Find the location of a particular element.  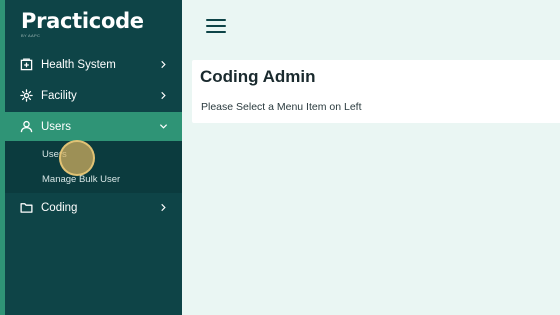

submenu-item-manage-bulk-user: Manage Bulk User is located at coordinates (81, 179).